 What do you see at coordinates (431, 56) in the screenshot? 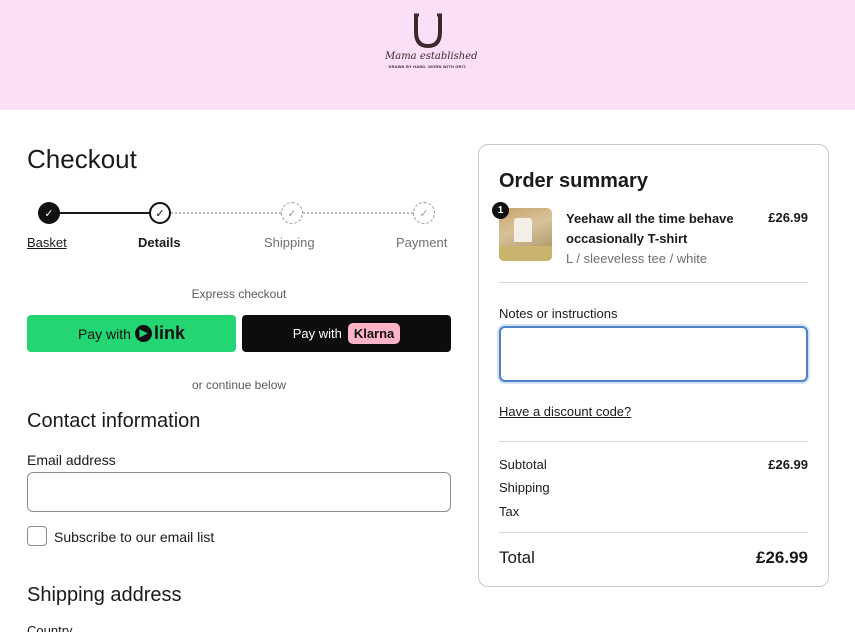
I see `logo-script-text: Mama established` at bounding box center [431, 56].